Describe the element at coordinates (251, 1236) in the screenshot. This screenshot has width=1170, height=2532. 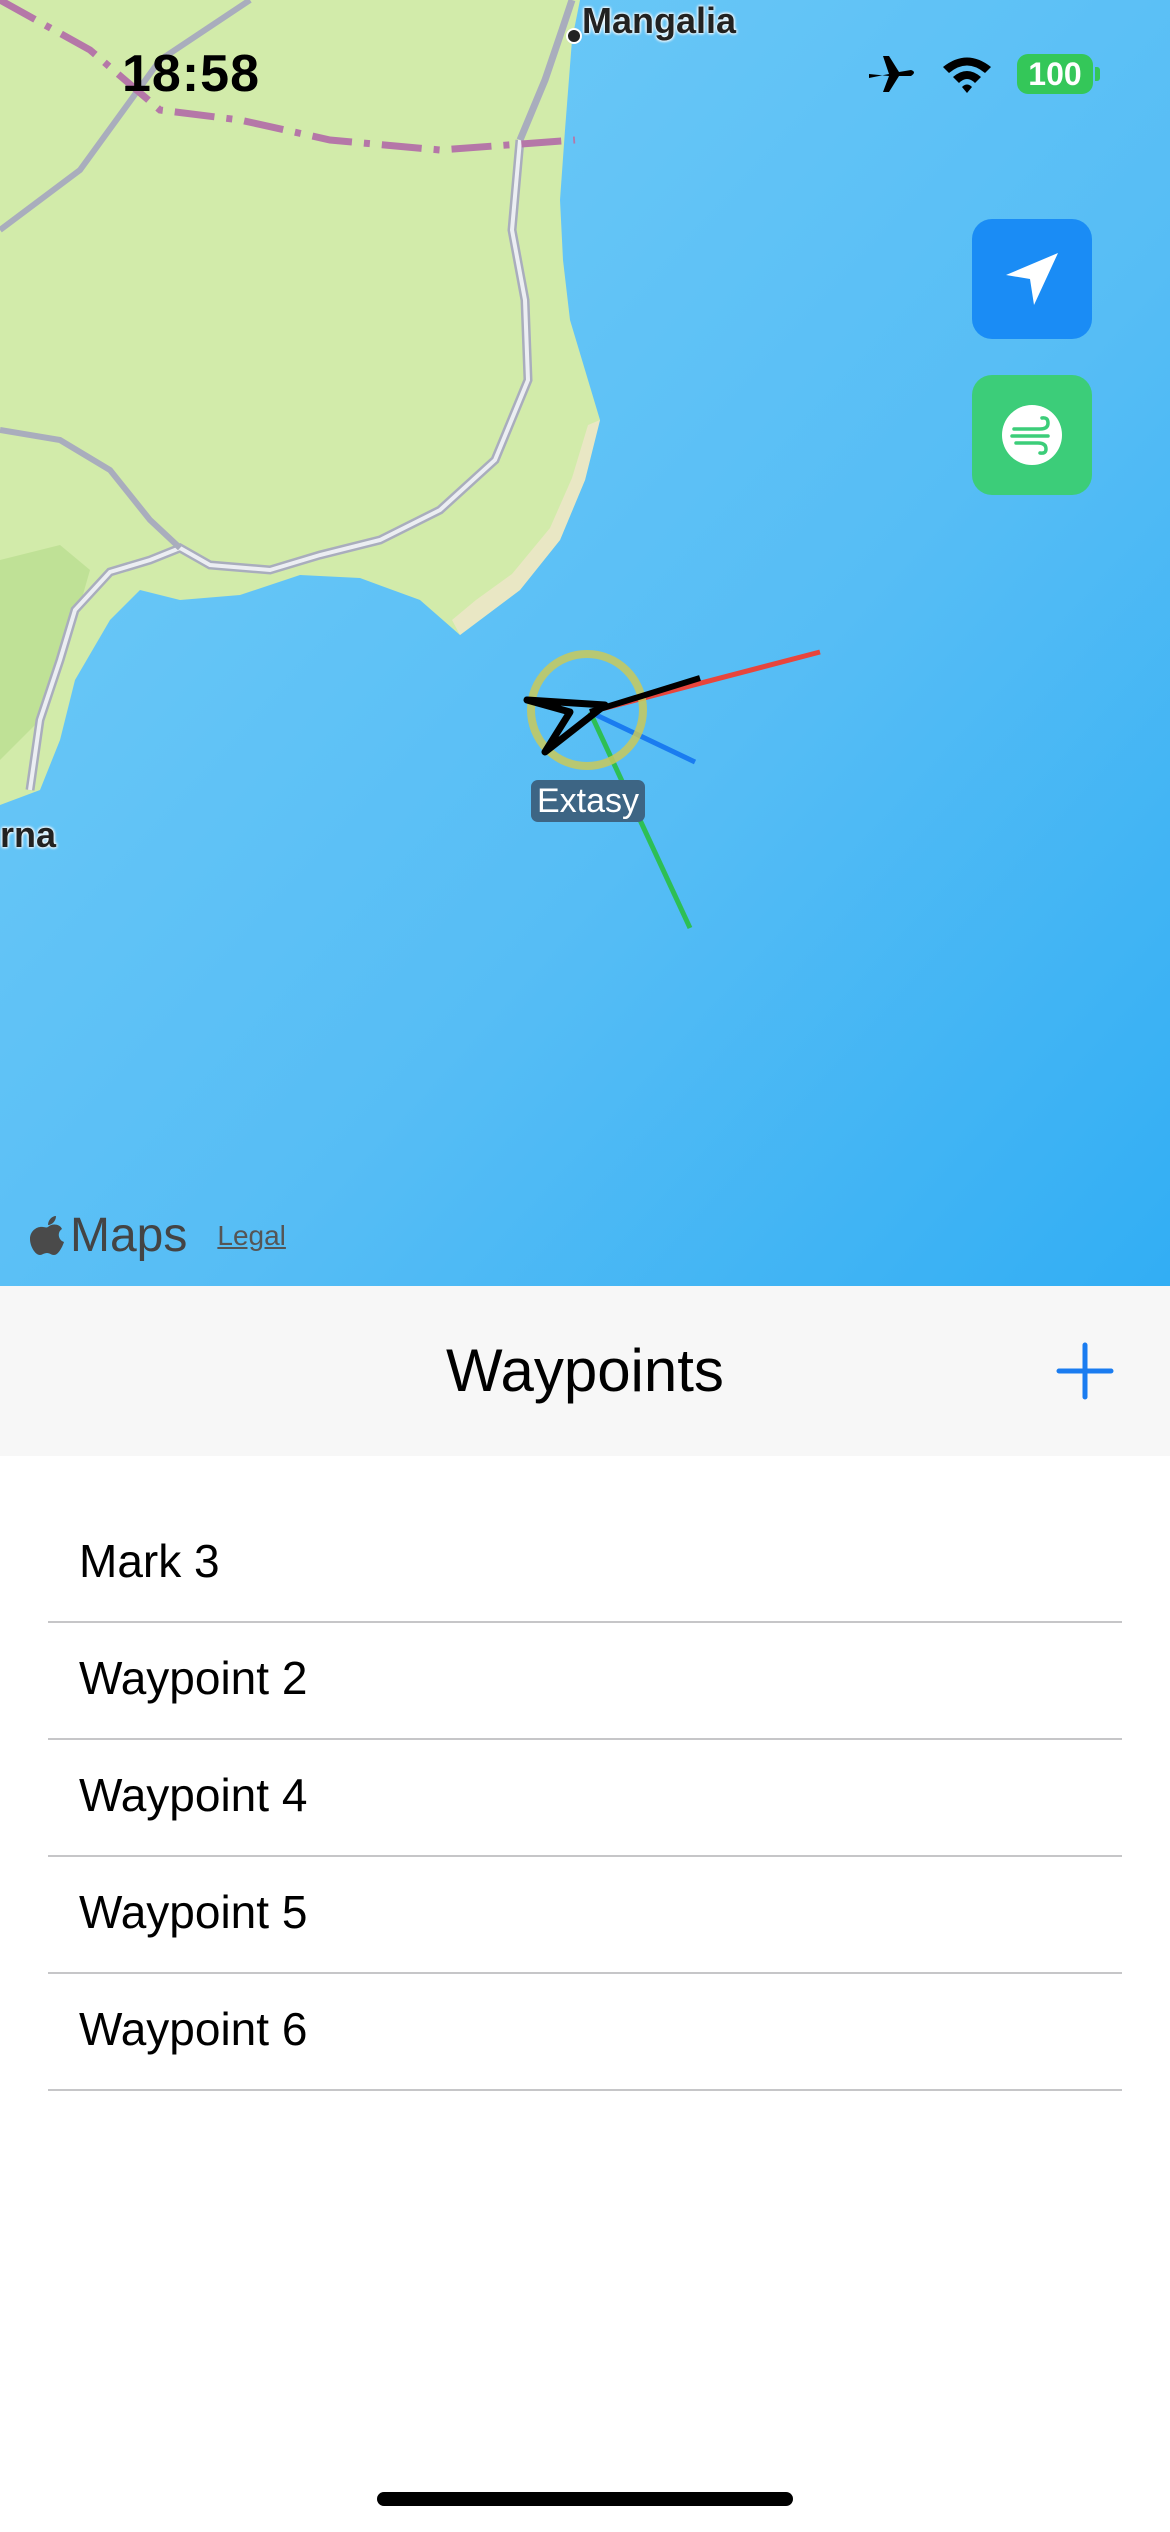
I see `legal-link: Legal` at that location.